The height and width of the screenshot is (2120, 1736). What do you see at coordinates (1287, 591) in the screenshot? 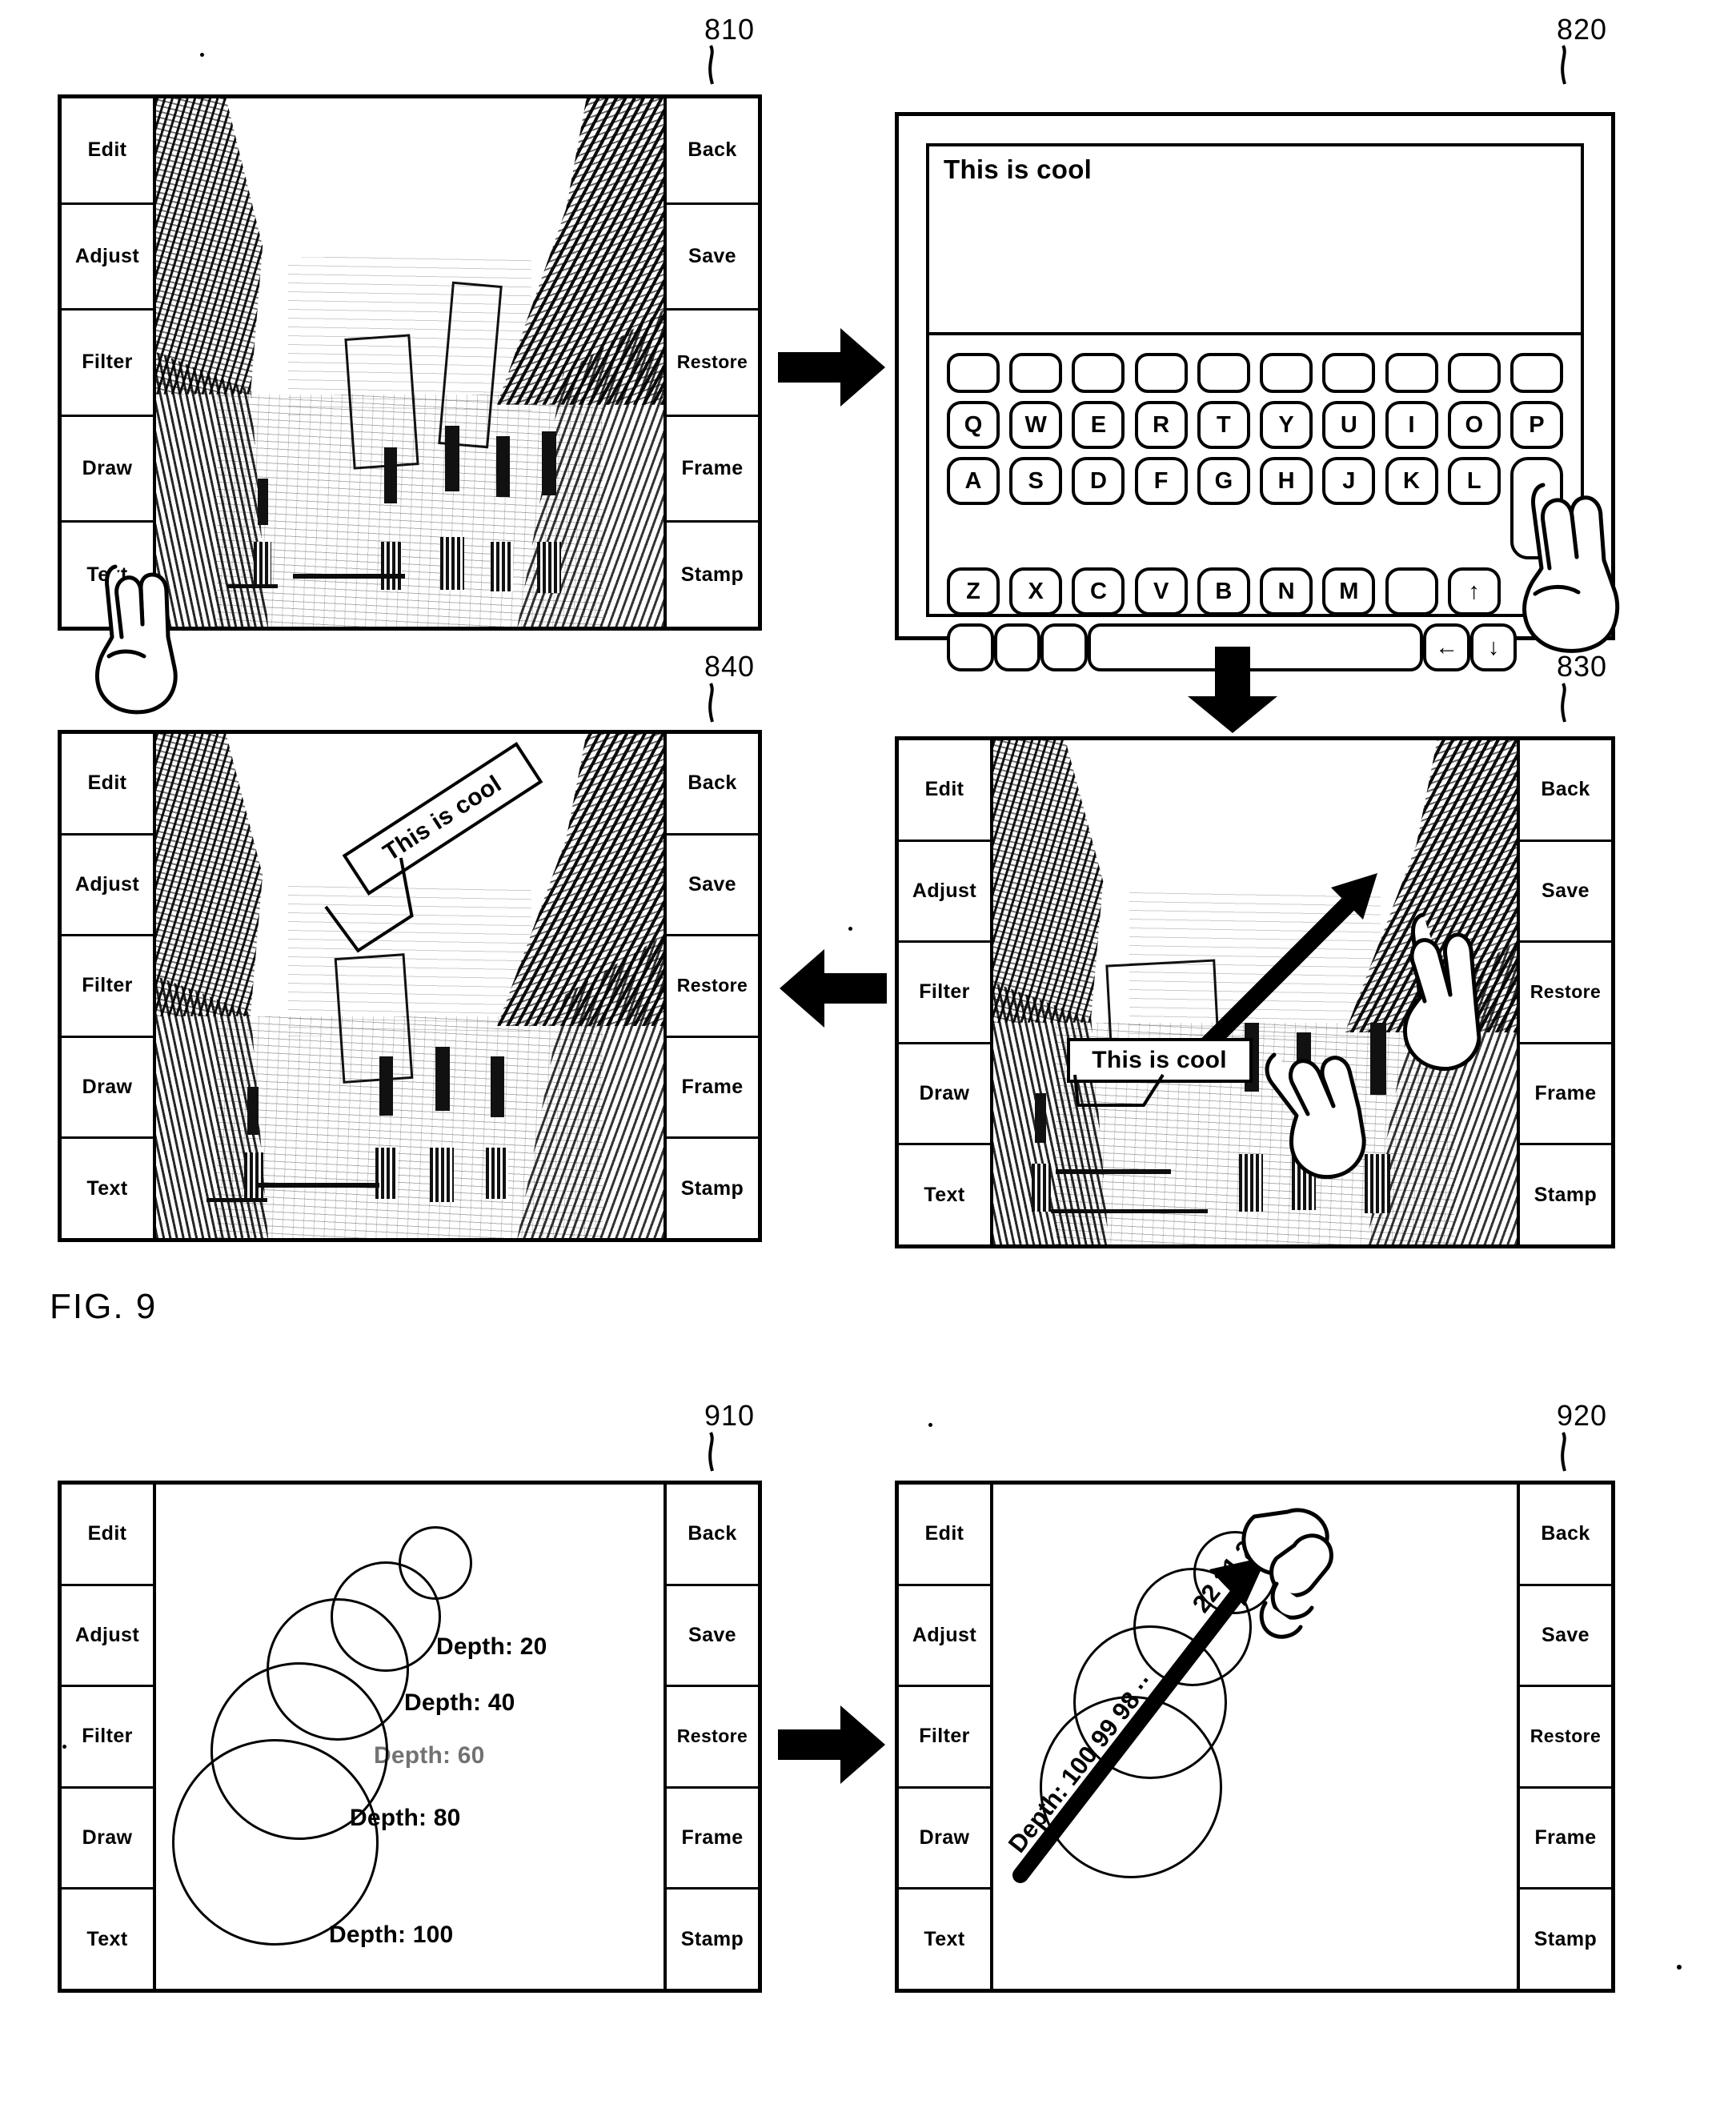
I see `key-n: N` at bounding box center [1287, 591].